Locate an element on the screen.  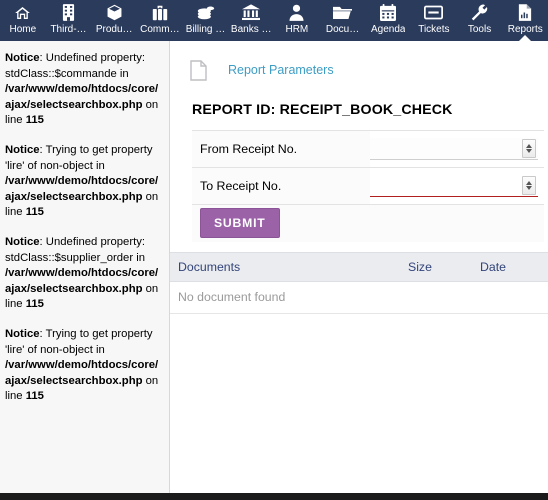
user-icon is located at coordinates (296, 12).